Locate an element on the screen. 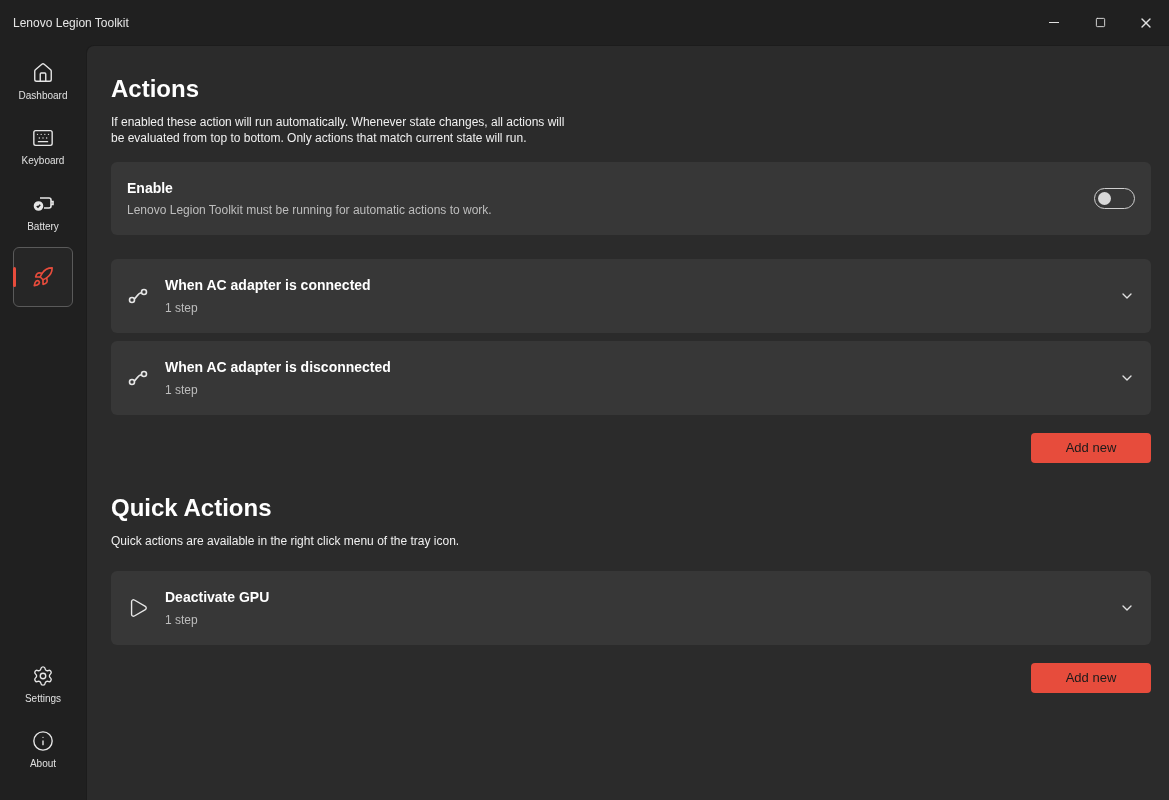 This screenshot has width=1169, height=800. maximize-icon is located at coordinates (1100, 22).